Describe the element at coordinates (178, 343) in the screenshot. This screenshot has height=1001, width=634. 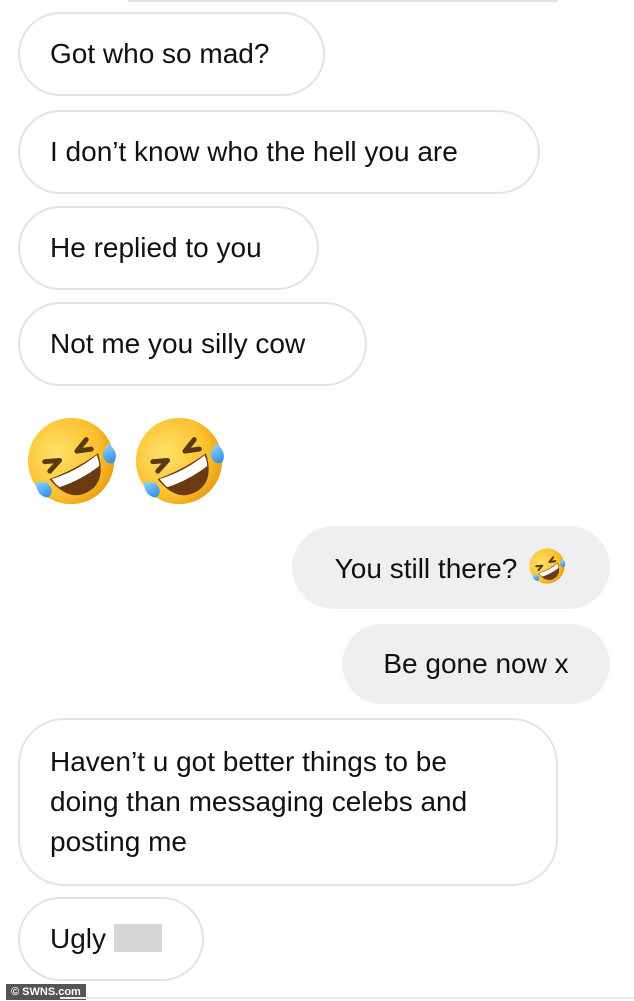
I see `message-text: Not me you silly cow` at that location.